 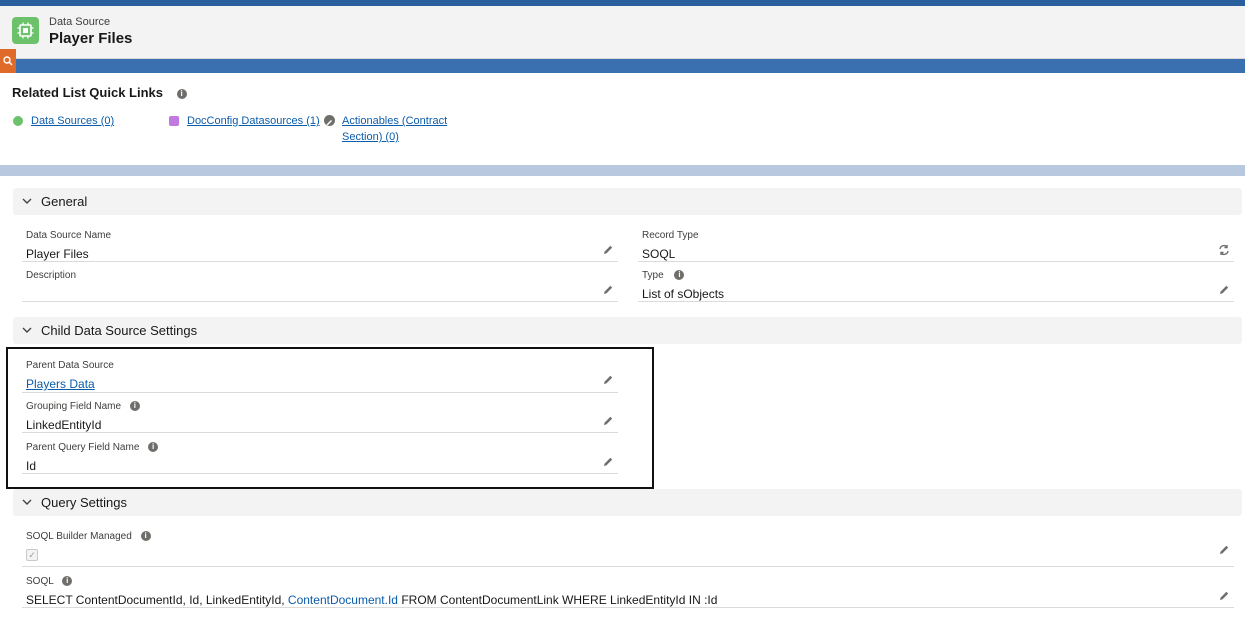 I want to click on change-record-type-icon, so click(x=1224, y=250).